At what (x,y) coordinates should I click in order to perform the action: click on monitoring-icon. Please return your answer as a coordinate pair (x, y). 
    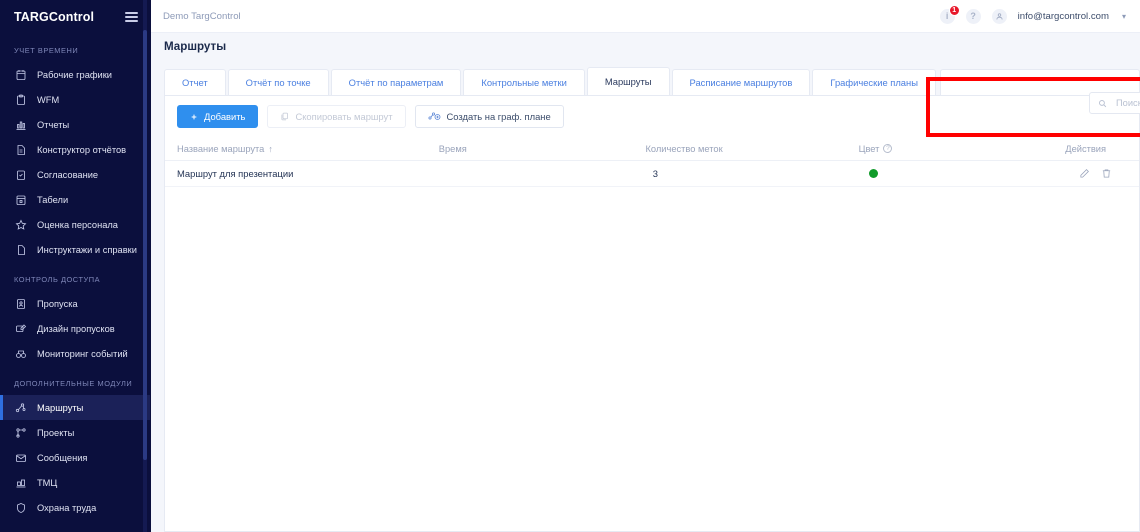
    Looking at the image, I should click on (21, 354).